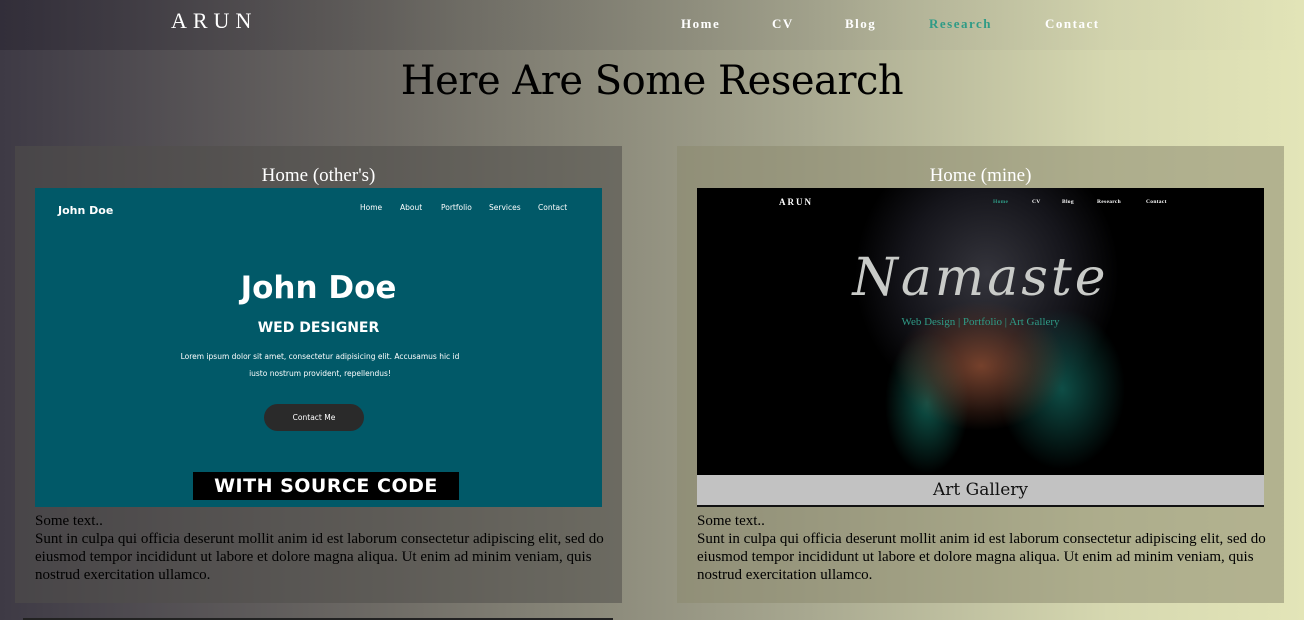 The height and width of the screenshot is (620, 1304). I want to click on screenshot-nav-item: Portfolio, so click(456, 207).